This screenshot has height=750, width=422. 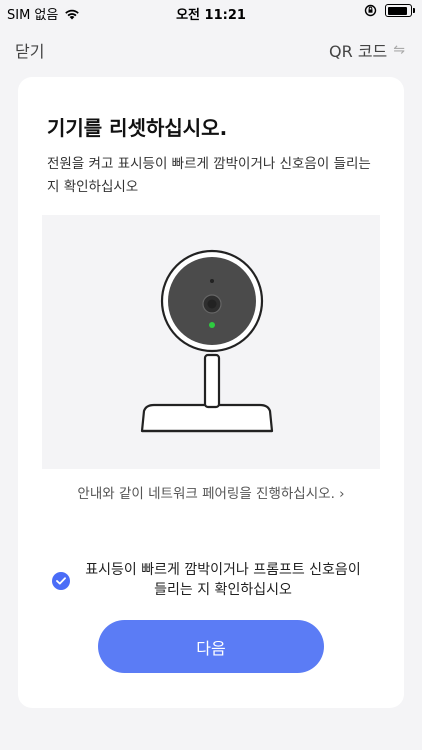 What do you see at coordinates (29, 50) in the screenshot?
I see `close-button: 닫기` at bounding box center [29, 50].